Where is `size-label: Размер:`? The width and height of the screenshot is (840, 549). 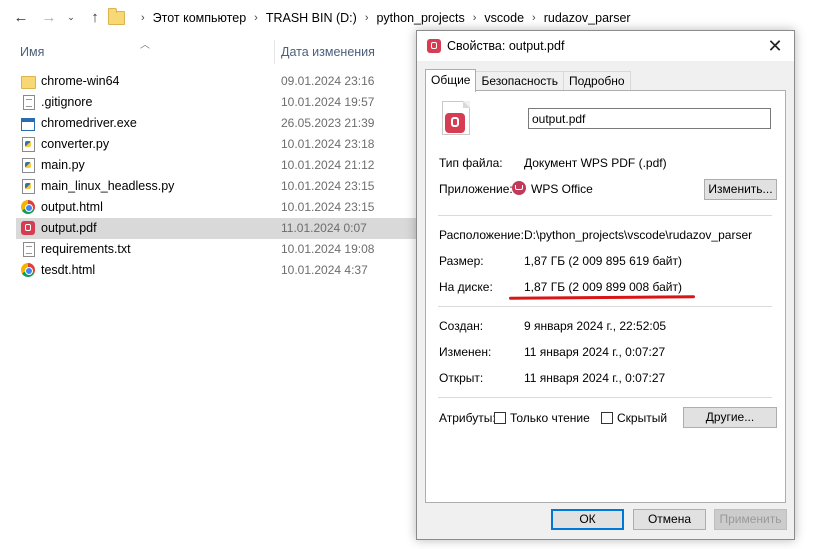
size-label: Размер: is located at coordinates (461, 261).